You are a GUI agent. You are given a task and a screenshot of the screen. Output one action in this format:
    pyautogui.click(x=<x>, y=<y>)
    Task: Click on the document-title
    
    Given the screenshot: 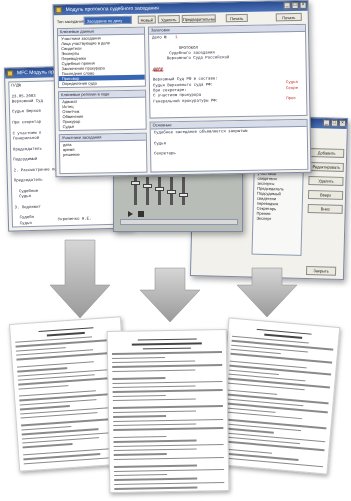 What is the action you would take?
    pyautogui.click(x=167, y=339)
    